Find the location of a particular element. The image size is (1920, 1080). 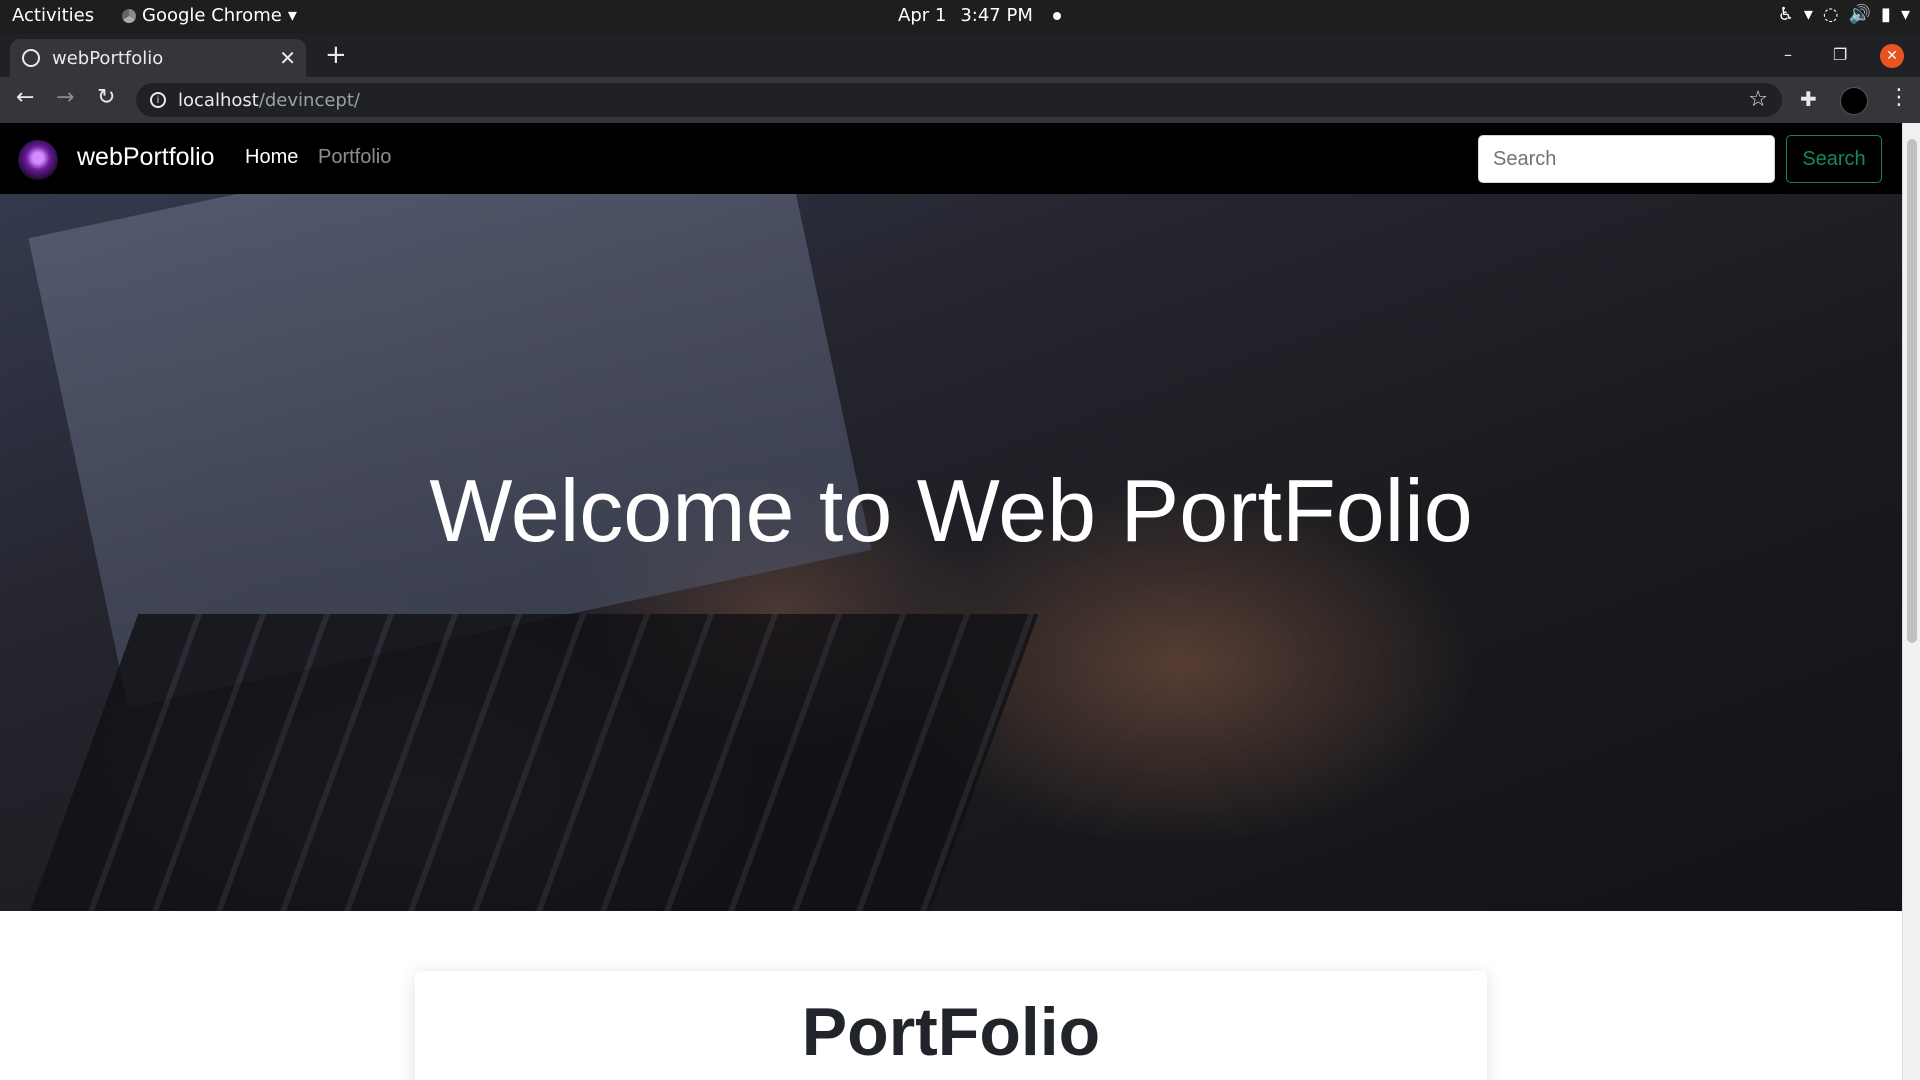

clock: Apr 1 3:47 PM is located at coordinates (979, 15).